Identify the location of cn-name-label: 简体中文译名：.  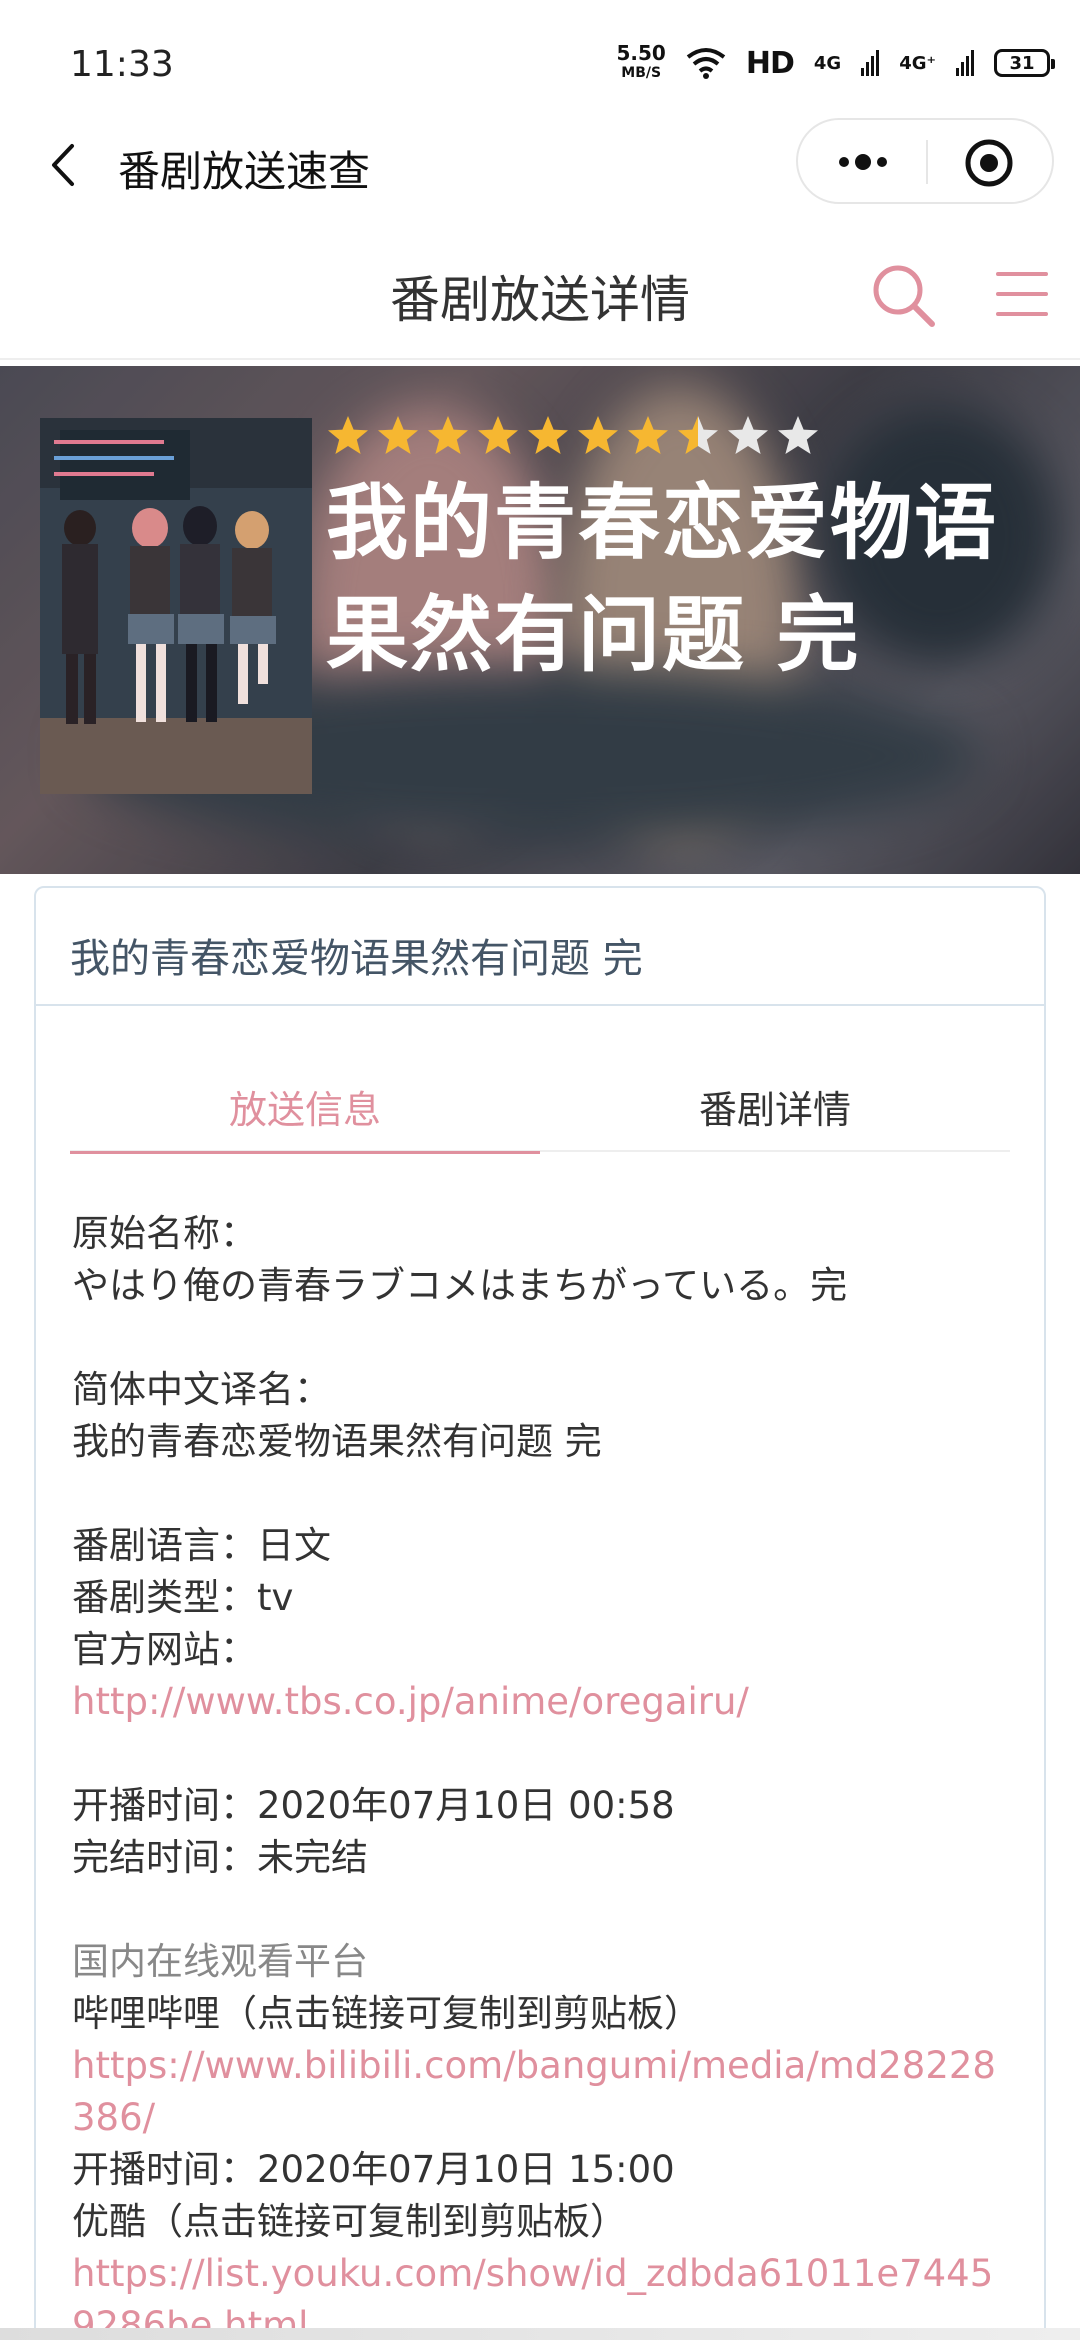
(201, 1389).